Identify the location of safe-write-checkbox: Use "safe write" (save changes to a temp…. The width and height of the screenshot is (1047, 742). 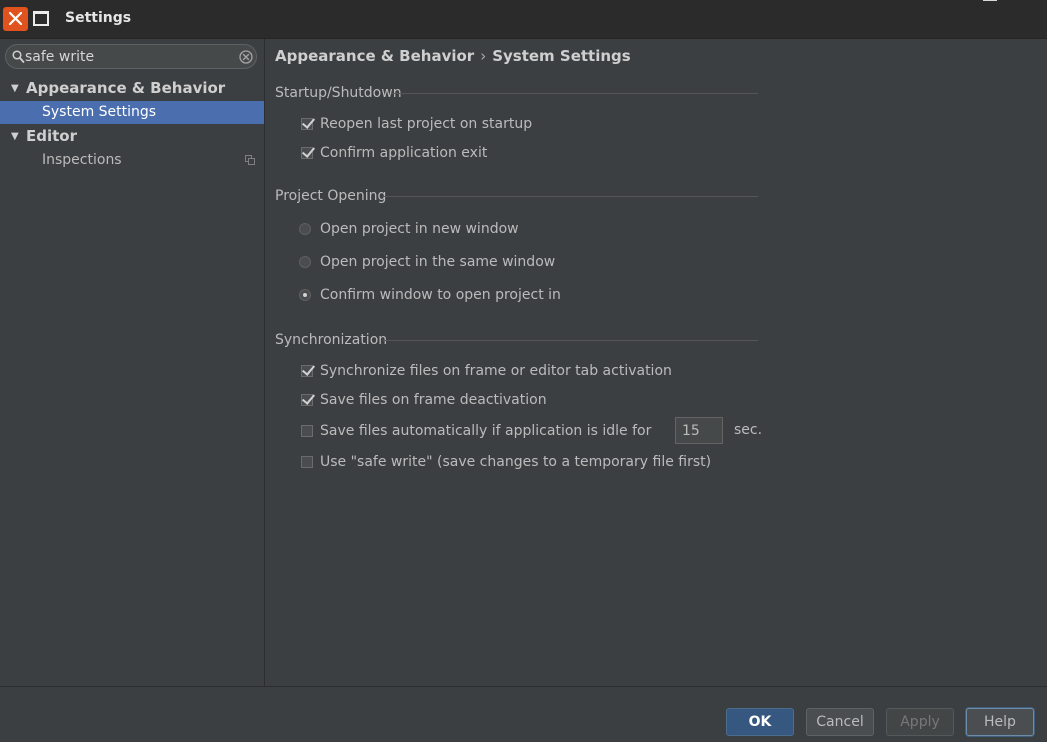
(506, 462).